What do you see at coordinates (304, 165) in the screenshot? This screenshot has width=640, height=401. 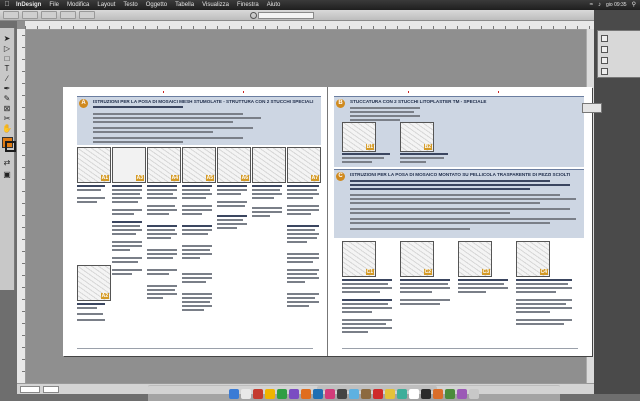 I see `figure-a7: A7` at bounding box center [304, 165].